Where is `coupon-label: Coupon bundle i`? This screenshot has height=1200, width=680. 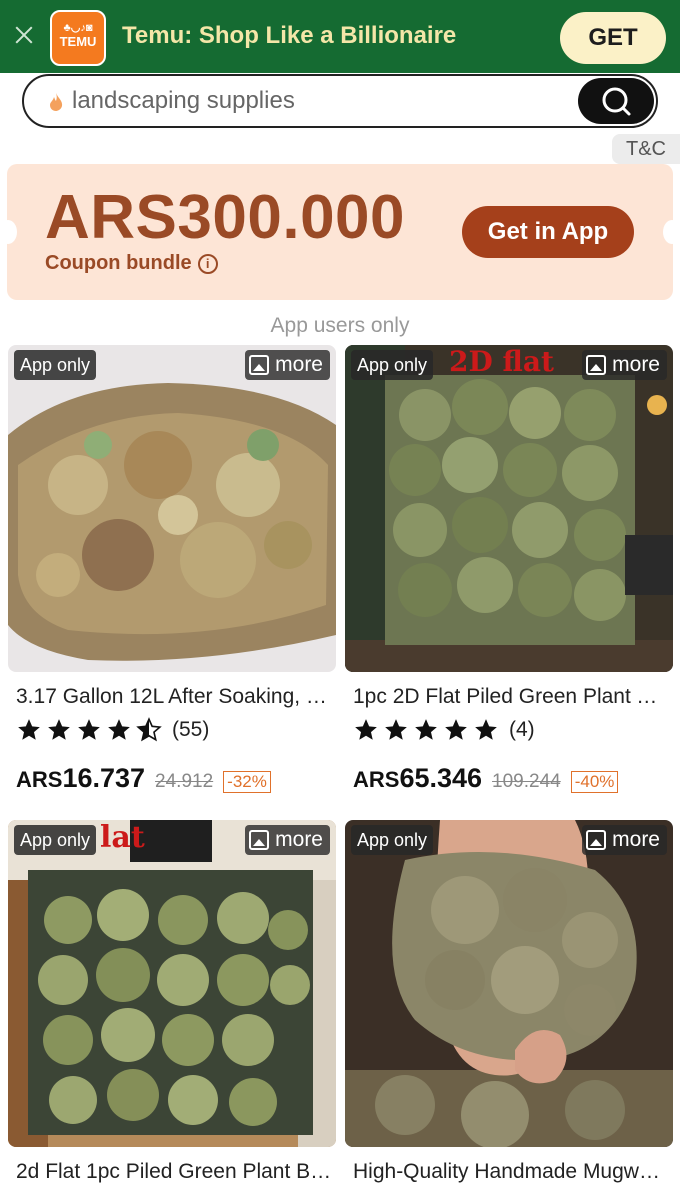
coupon-label: Coupon bundle i is located at coordinates (131, 263).